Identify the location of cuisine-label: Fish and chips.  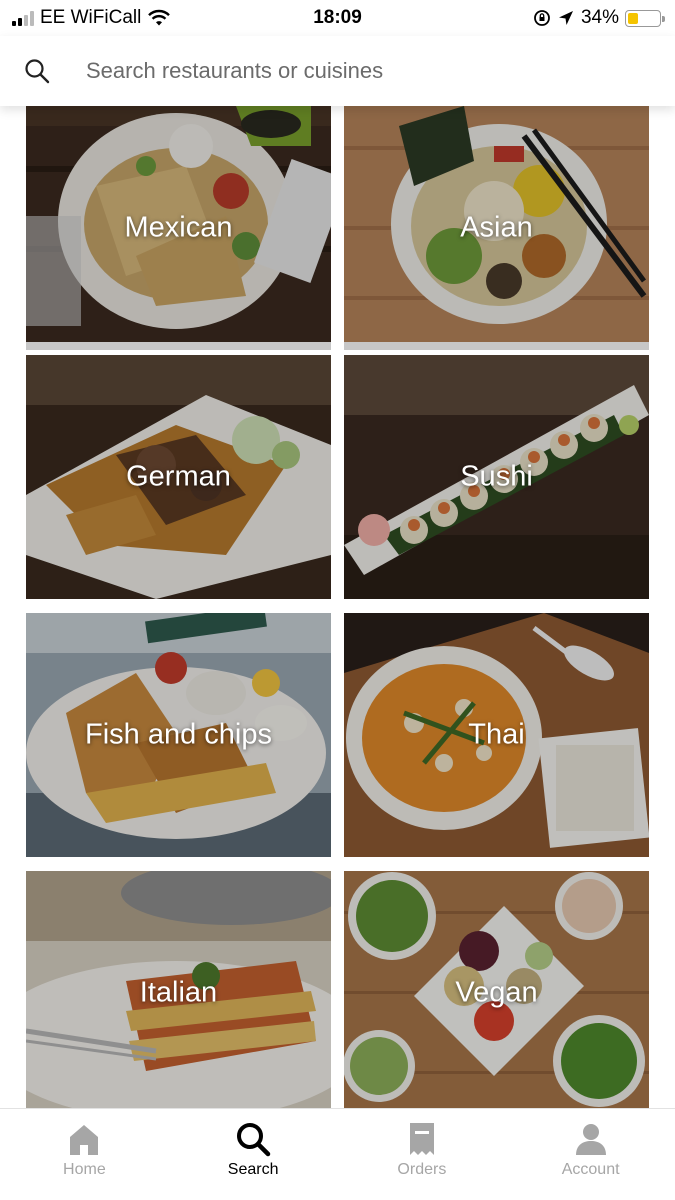
(178, 734).